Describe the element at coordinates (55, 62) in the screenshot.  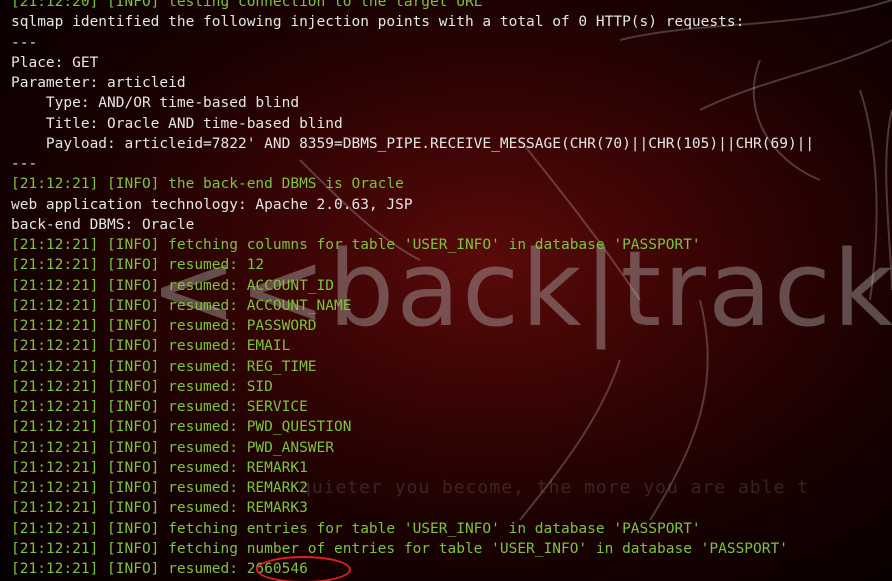
I see `terminal-line: Place: GET` at that location.